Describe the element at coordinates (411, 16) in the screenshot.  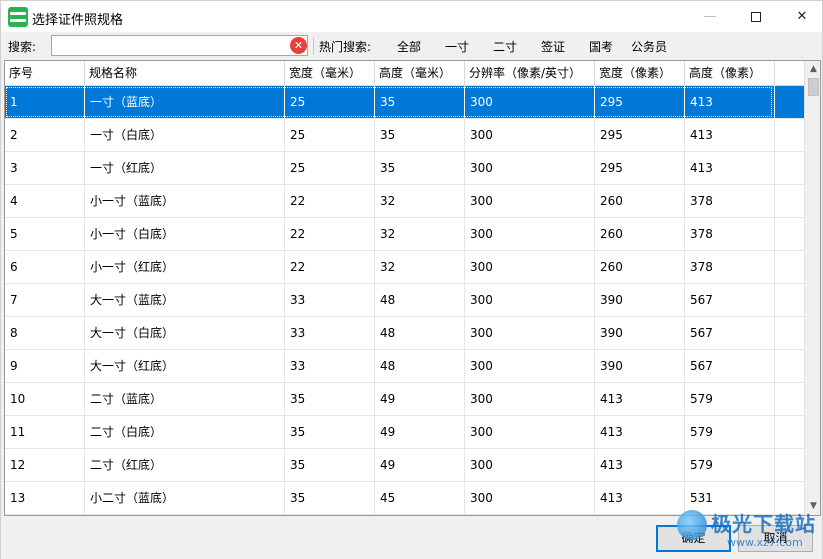
I see `title-bar: 选择证件照规格 — ✕` at that location.